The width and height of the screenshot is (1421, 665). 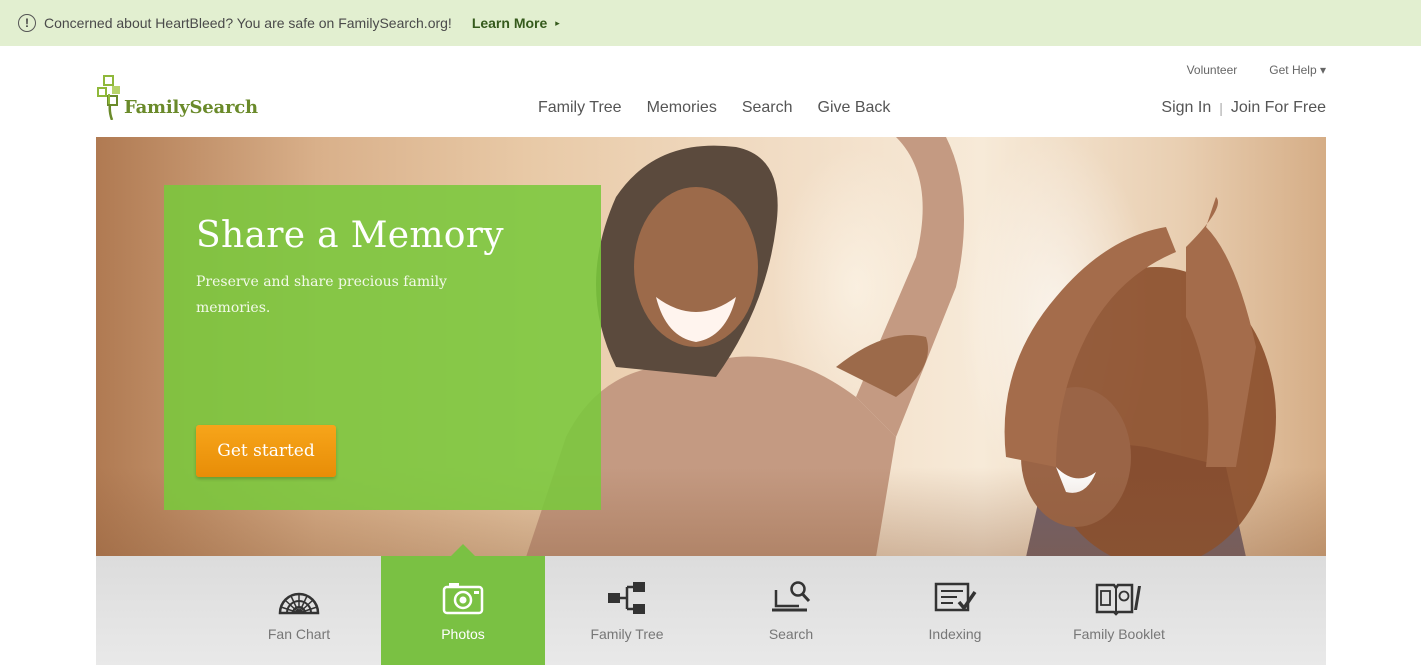 I want to click on feature-label-indexing: Indexing, so click(x=955, y=634).